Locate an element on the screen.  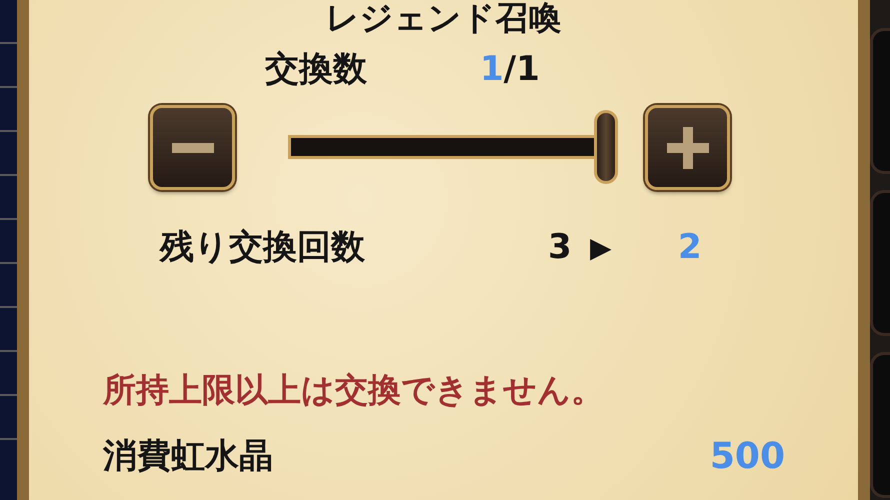
exchange-count-value: 1/1 is located at coordinates (510, 69).